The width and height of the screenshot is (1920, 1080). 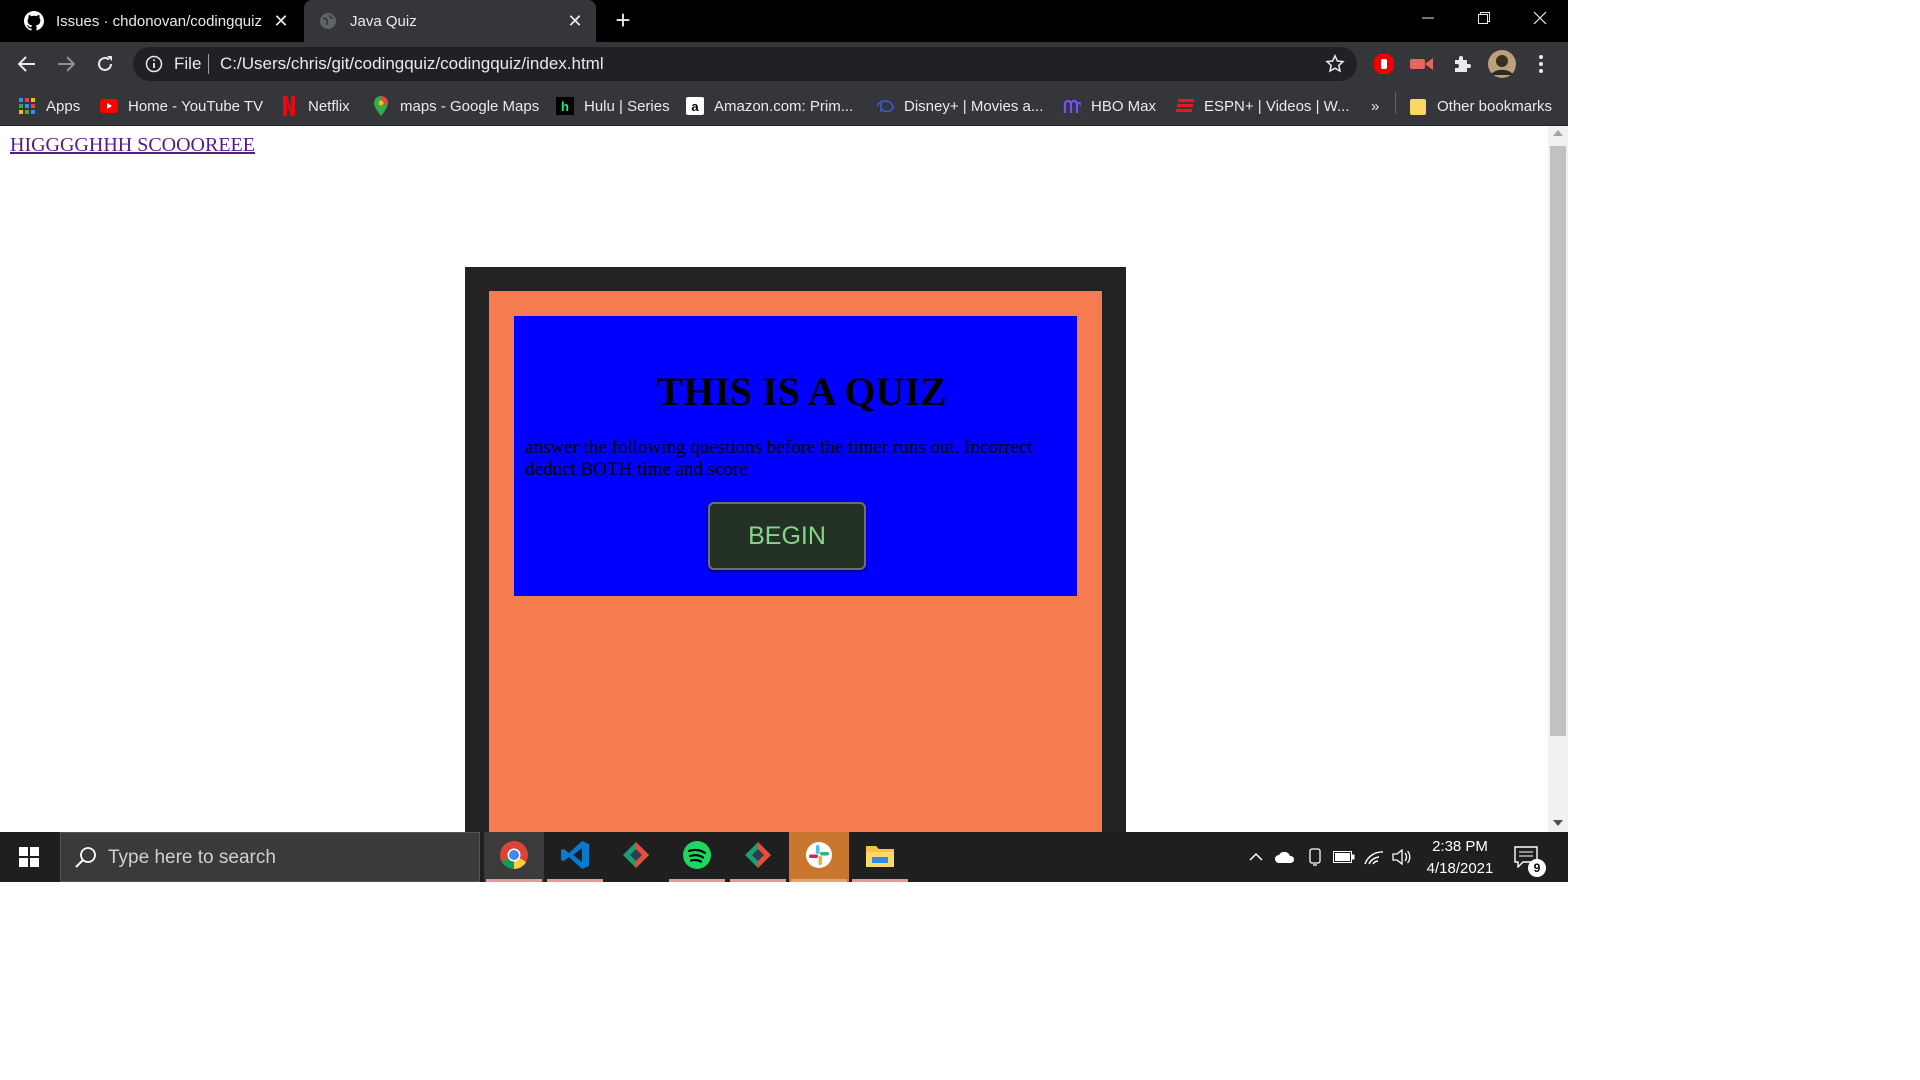 What do you see at coordinates (1375, 106) in the screenshot?
I see `bookmarks-overflow-button: »` at bounding box center [1375, 106].